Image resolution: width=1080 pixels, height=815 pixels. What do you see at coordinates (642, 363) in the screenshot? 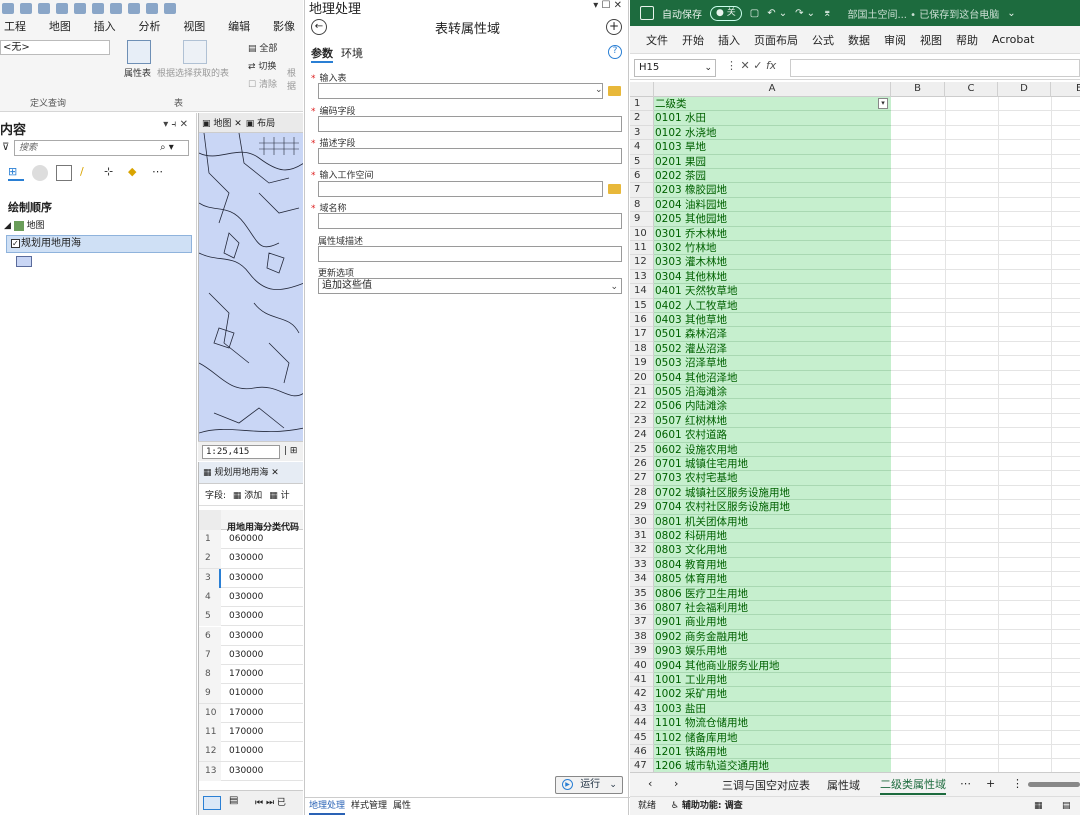
I see `row-header: 19` at bounding box center [642, 363].